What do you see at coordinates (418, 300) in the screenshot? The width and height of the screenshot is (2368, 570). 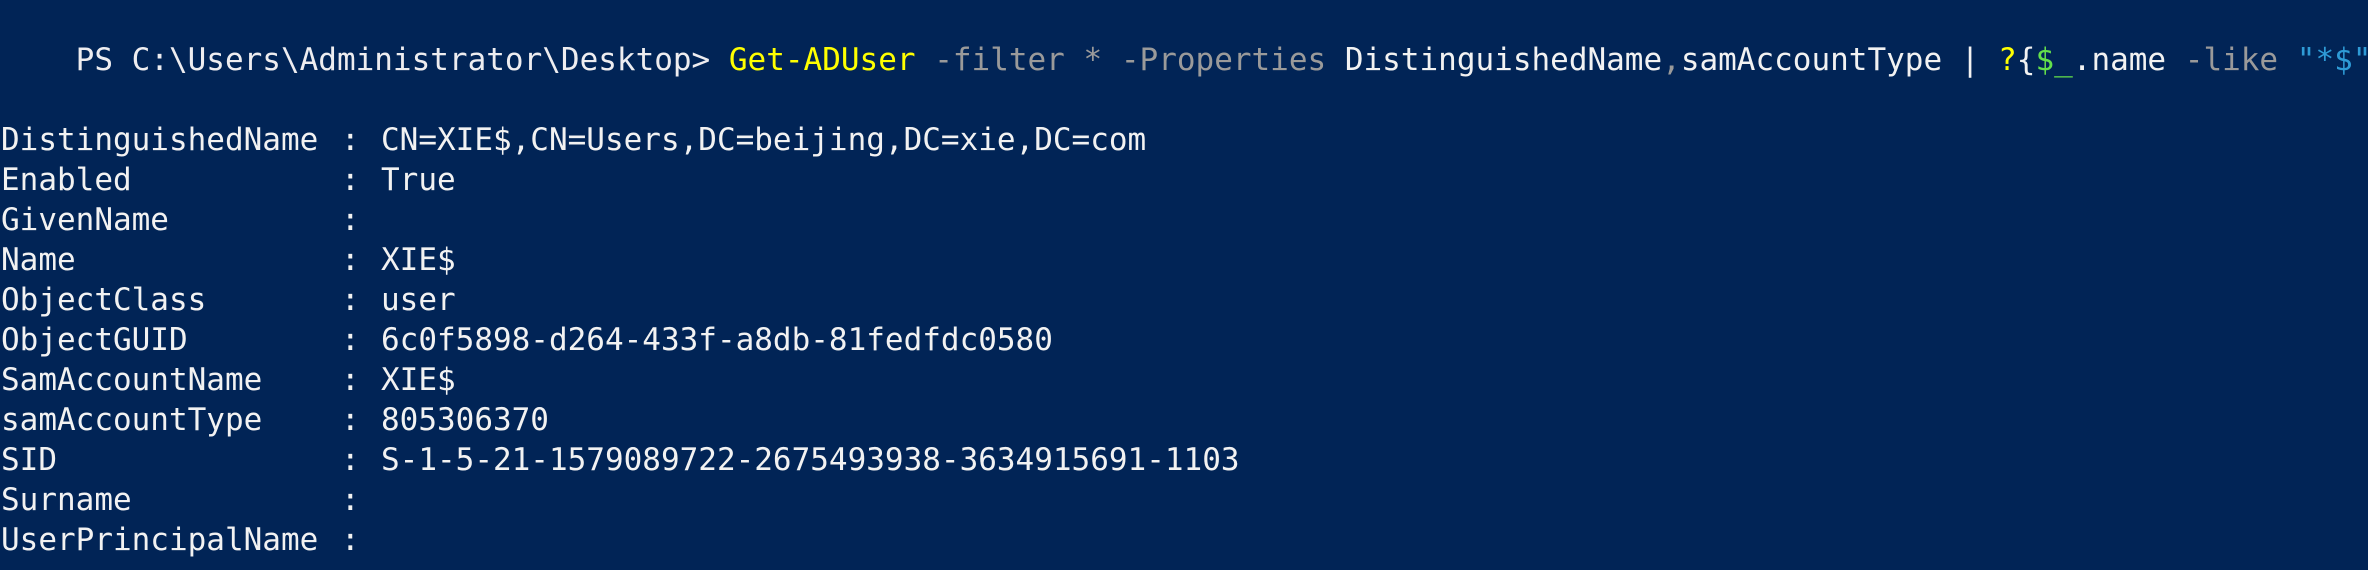 I see `property-value: user` at bounding box center [418, 300].